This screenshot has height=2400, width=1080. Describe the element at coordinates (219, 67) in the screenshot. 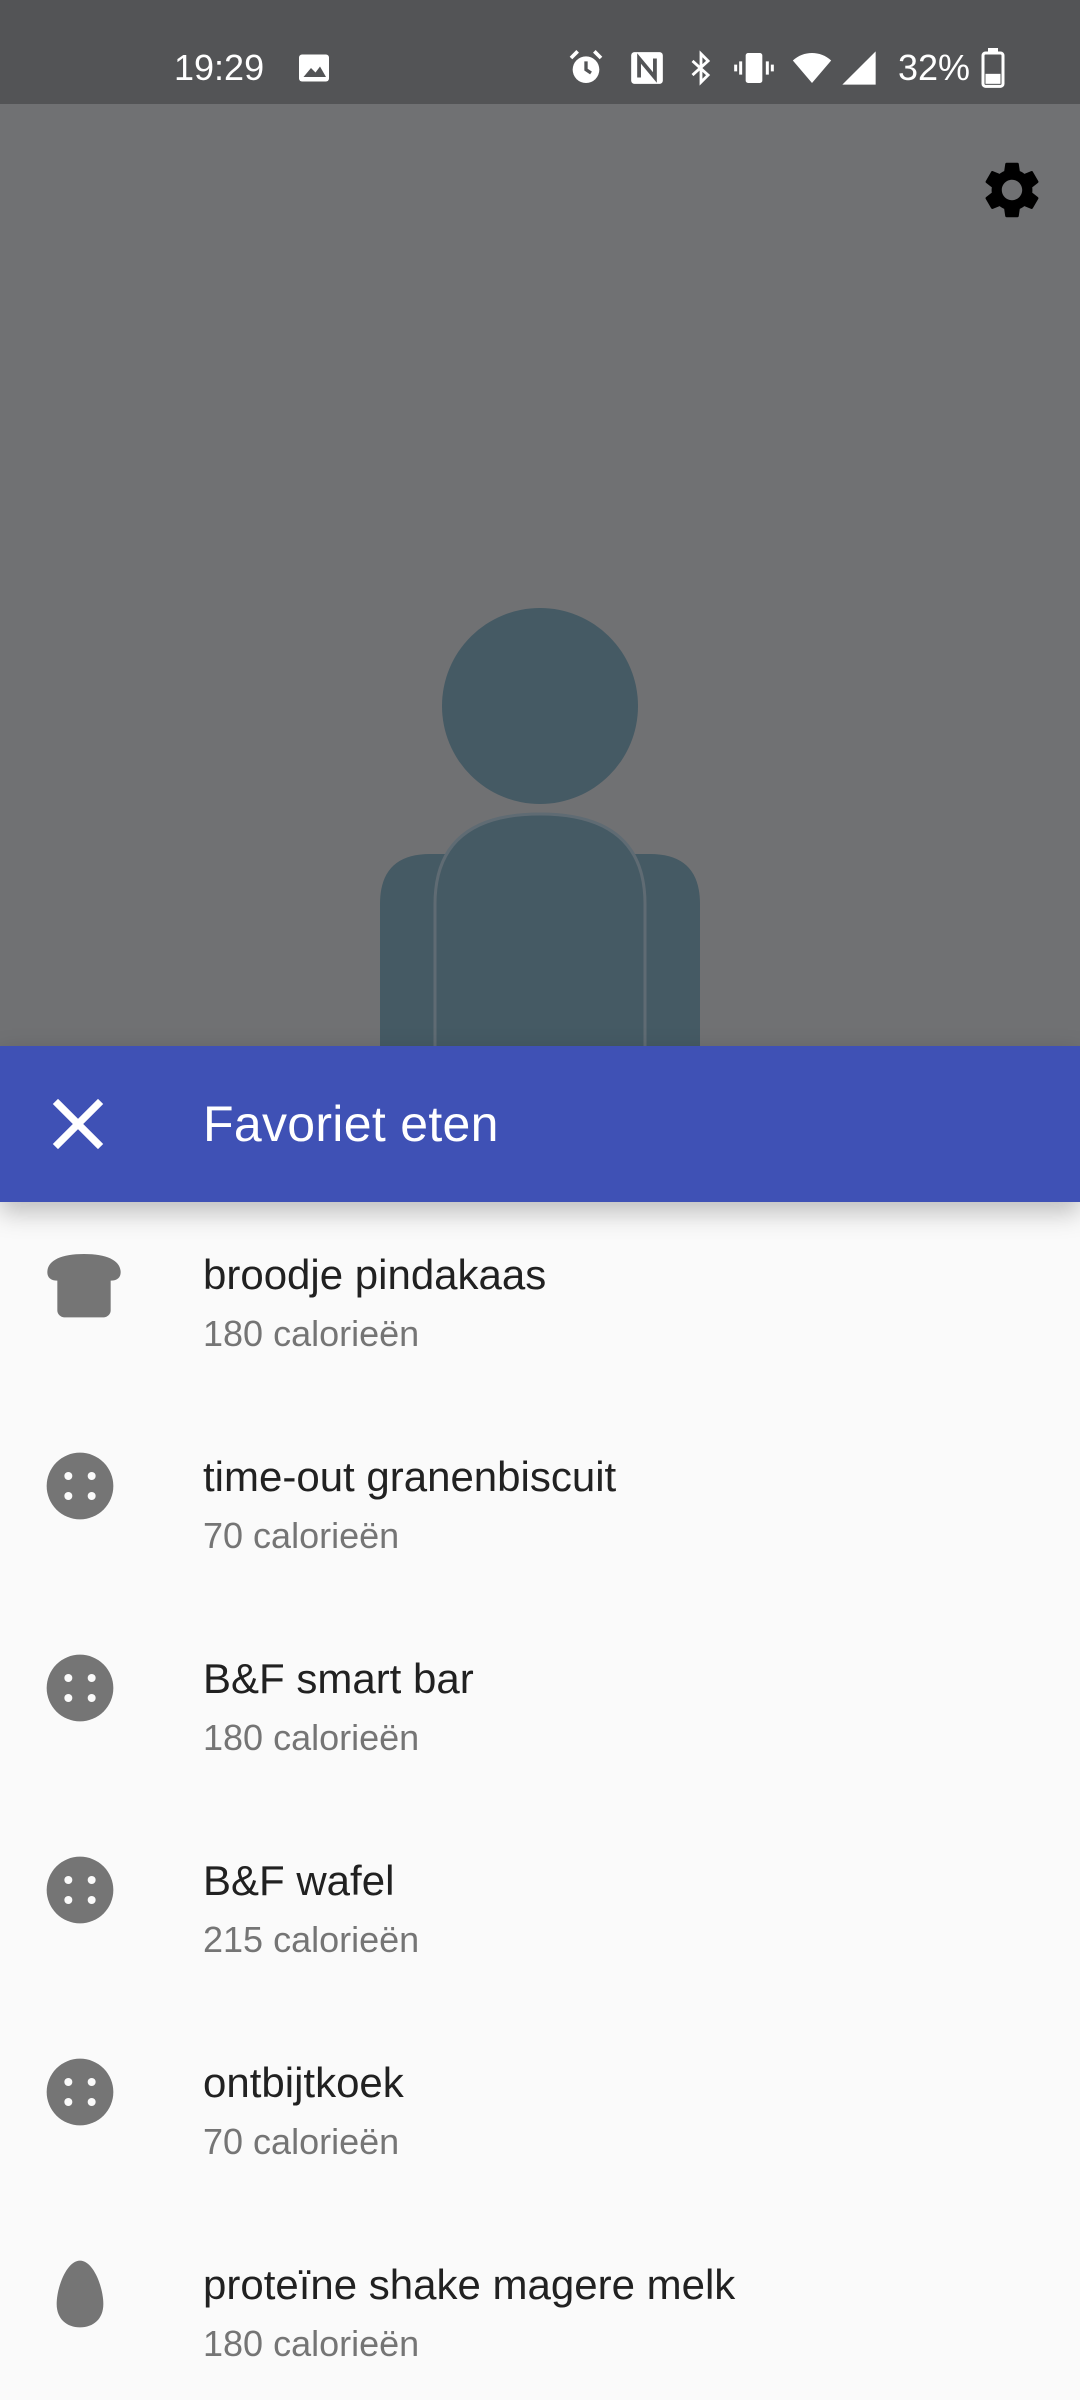

I see `status-time: 19:29` at that location.